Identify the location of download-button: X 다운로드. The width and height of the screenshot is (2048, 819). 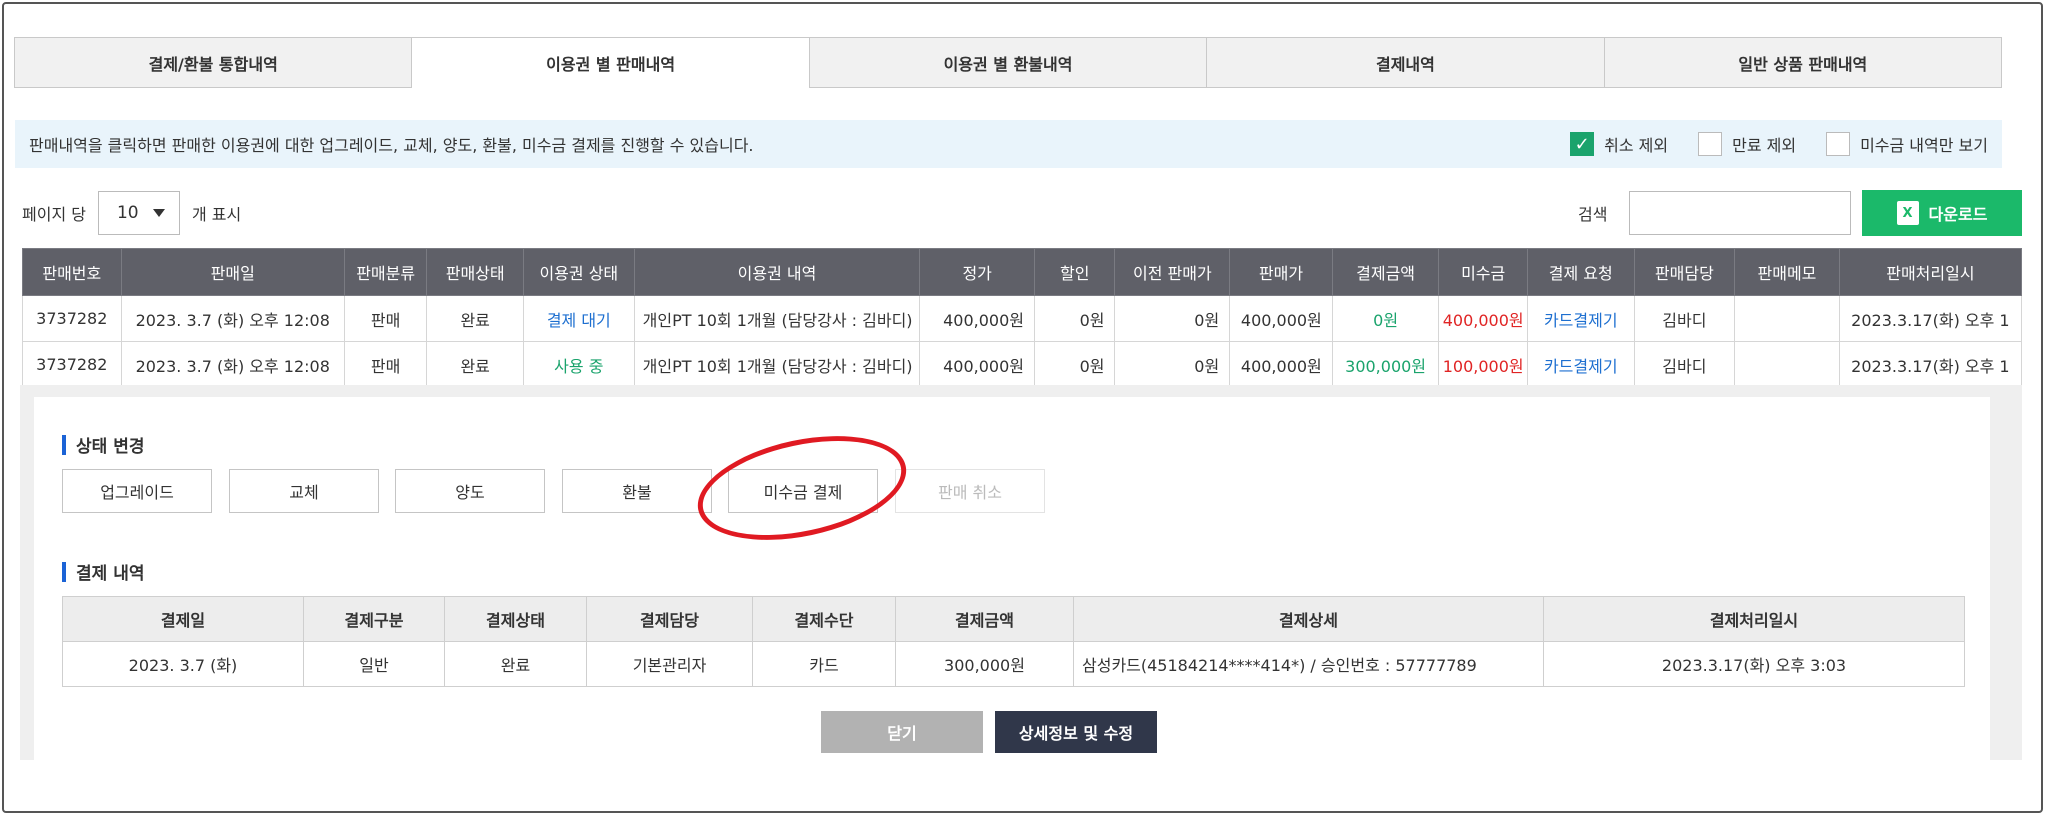
(1942, 213).